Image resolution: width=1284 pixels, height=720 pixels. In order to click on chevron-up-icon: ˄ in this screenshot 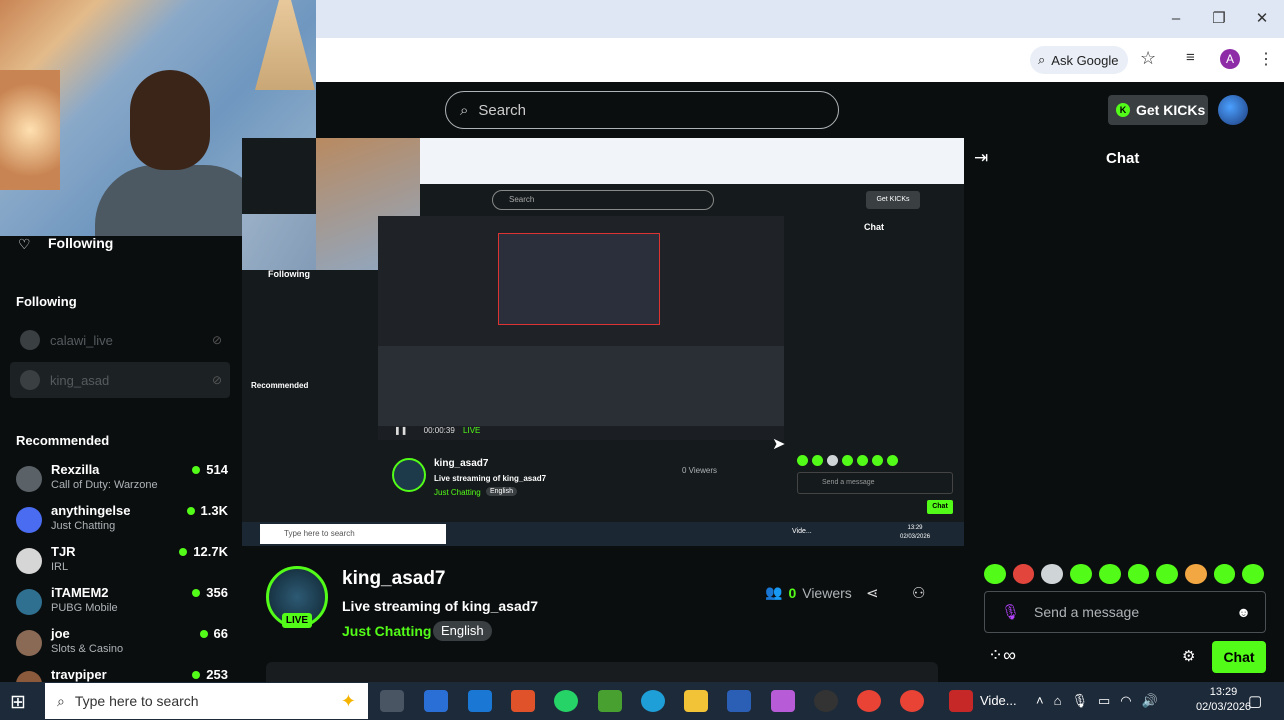, I will do `click(1040, 701)`.